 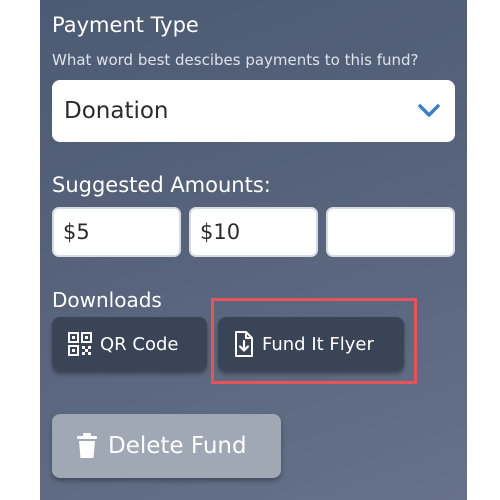 I want to click on downloads-label: Downloads, so click(x=107, y=300).